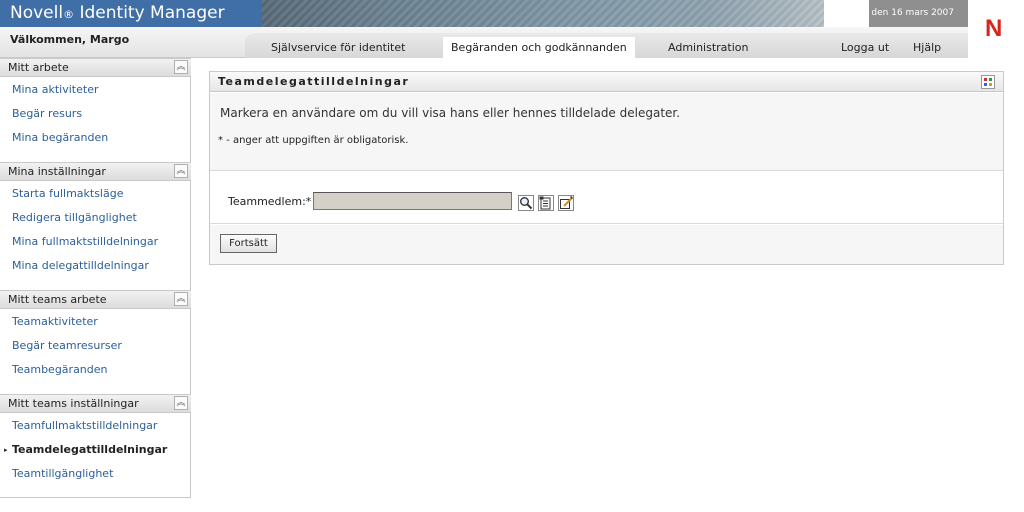 Image resolution: width=1024 pixels, height=512 pixels. Describe the element at coordinates (80, 265) in the screenshot. I see `sidebar-item-my-delegate-assignments: Mina delegattilldelningar` at that location.